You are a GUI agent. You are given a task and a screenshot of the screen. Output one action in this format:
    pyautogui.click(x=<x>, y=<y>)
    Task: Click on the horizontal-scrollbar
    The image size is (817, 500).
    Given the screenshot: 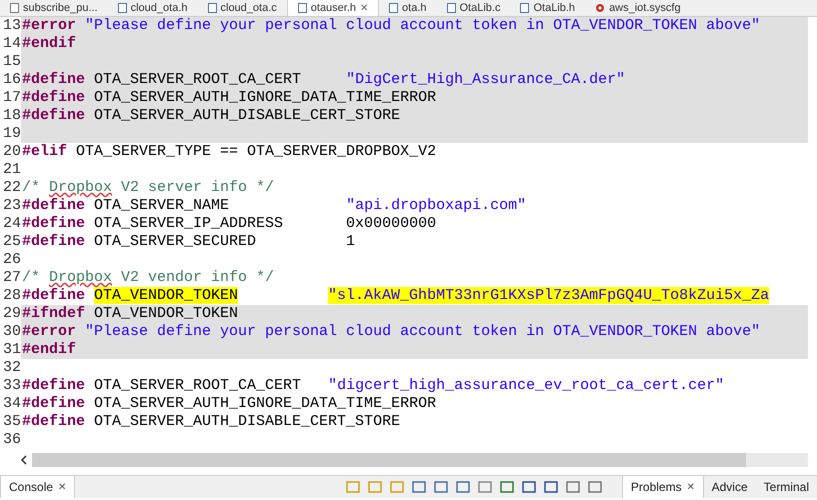 What is the action you would take?
    pyautogui.click(x=420, y=460)
    